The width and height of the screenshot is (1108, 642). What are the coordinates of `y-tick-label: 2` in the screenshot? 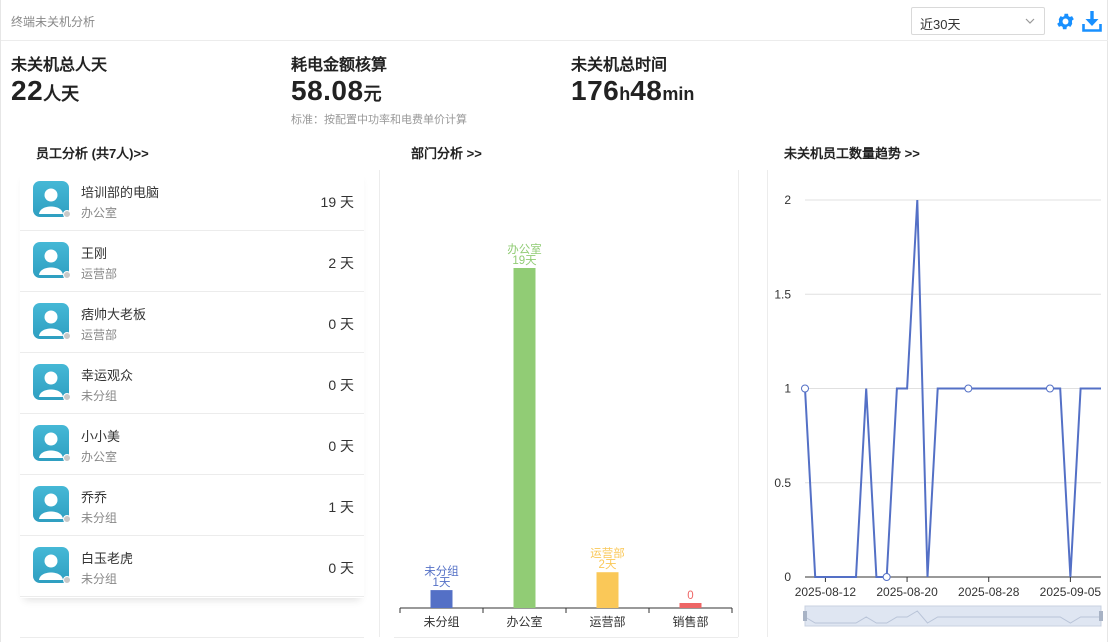 It's located at (787, 200).